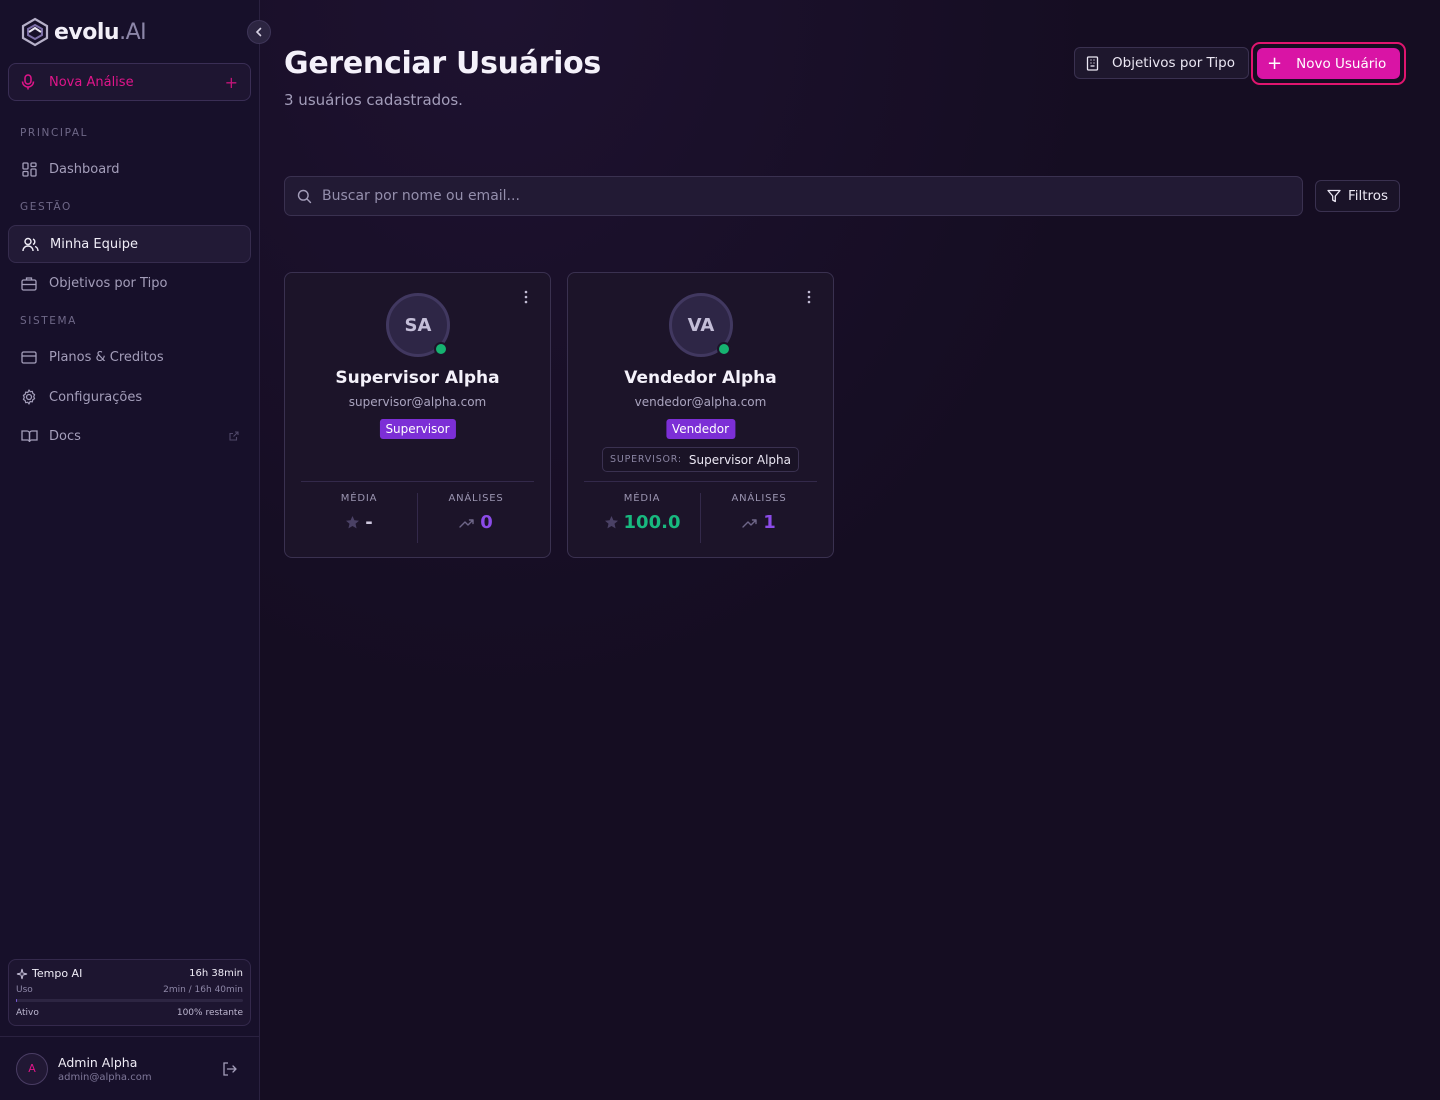 This screenshot has width=1440, height=1100. Describe the element at coordinates (48, 321) in the screenshot. I see `section-label-sistema: SISTEMA` at that location.